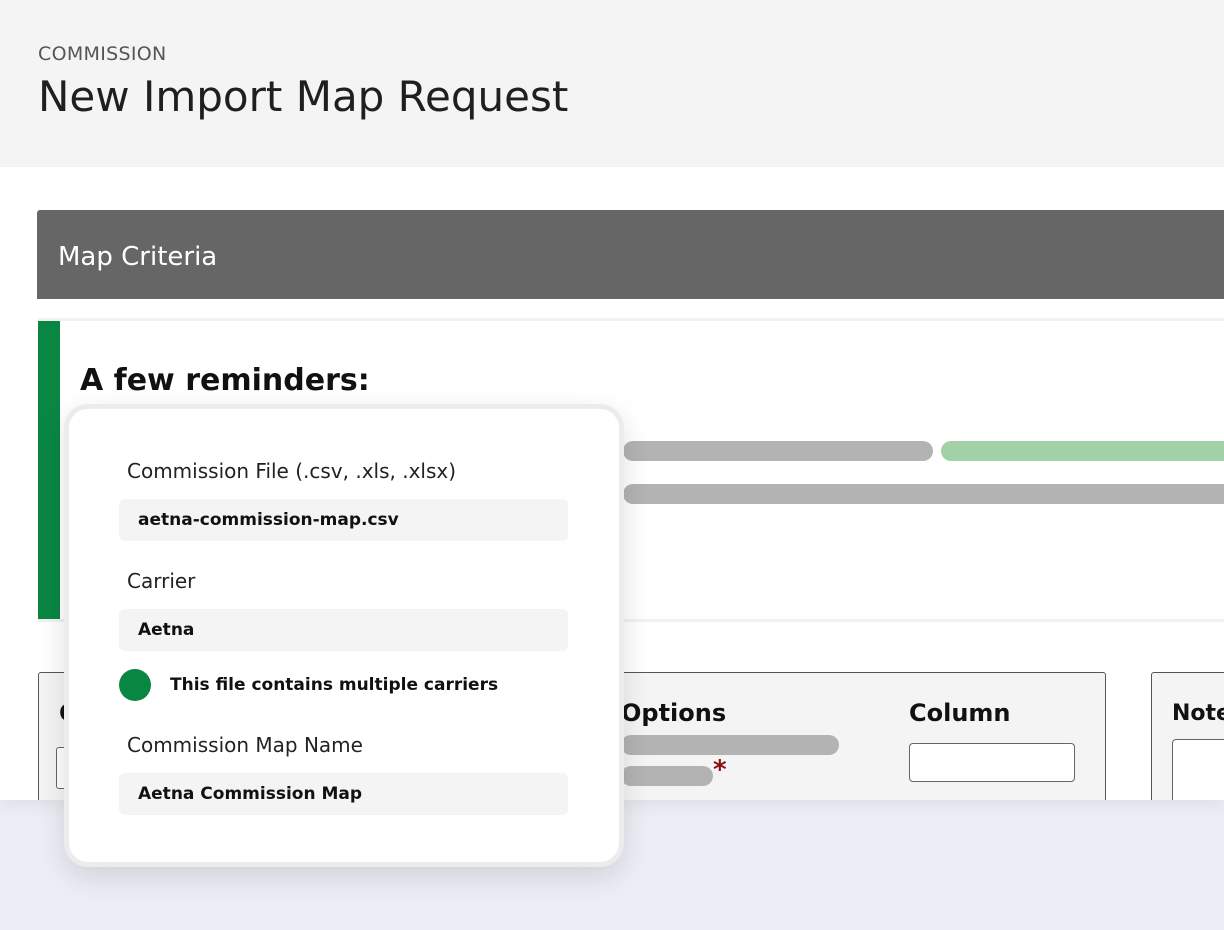  What do you see at coordinates (138, 257) in the screenshot?
I see `map-criteria-title: Map Criteria` at bounding box center [138, 257].